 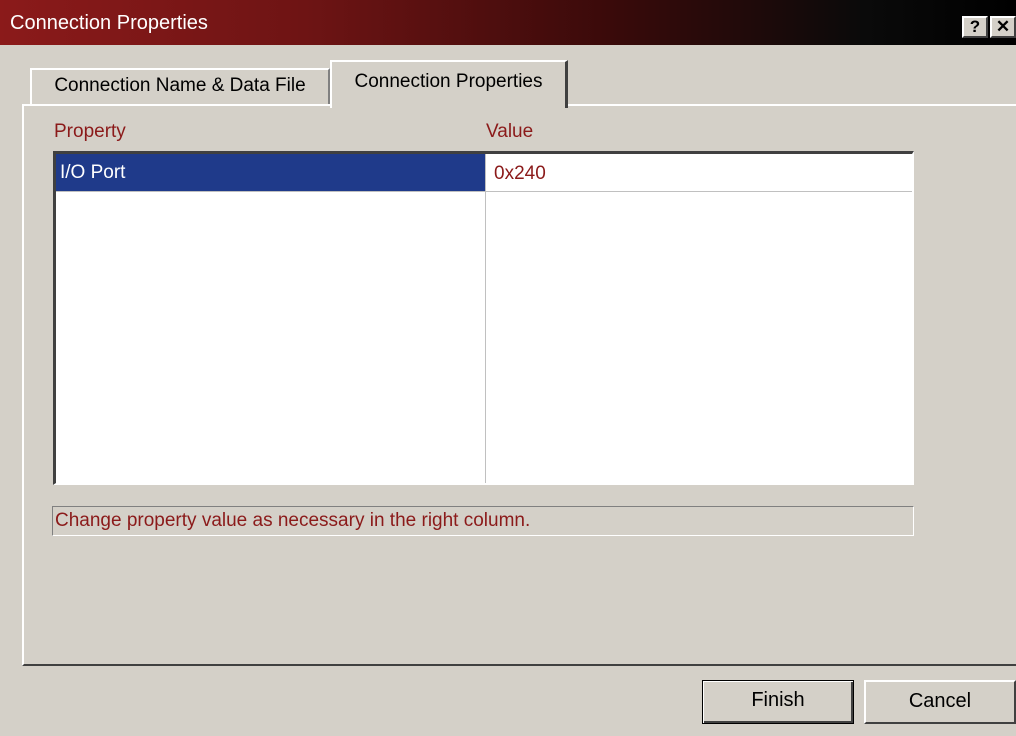 I want to click on tab-label: Connection Name & Data File, so click(x=180, y=85).